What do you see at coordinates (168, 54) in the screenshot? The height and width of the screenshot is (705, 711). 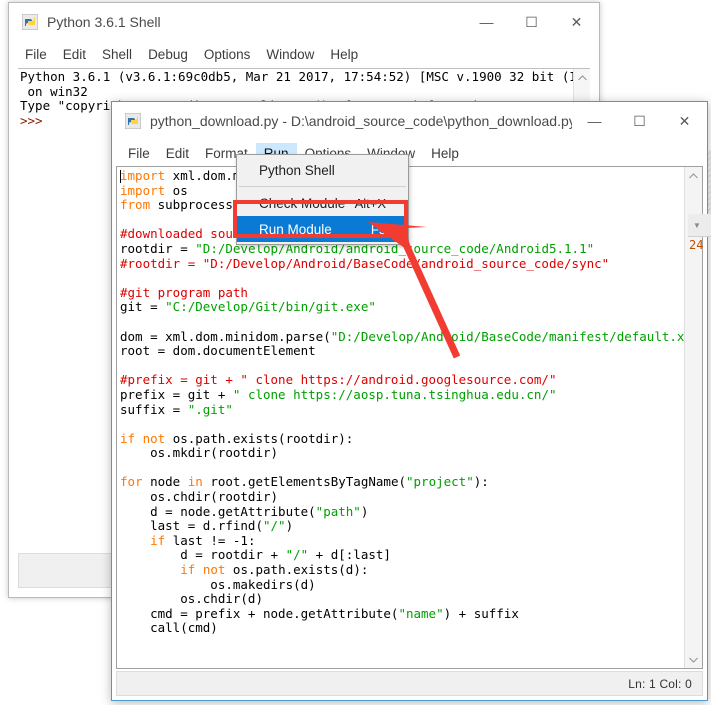 I see `shell-menu-debug: Debug` at bounding box center [168, 54].